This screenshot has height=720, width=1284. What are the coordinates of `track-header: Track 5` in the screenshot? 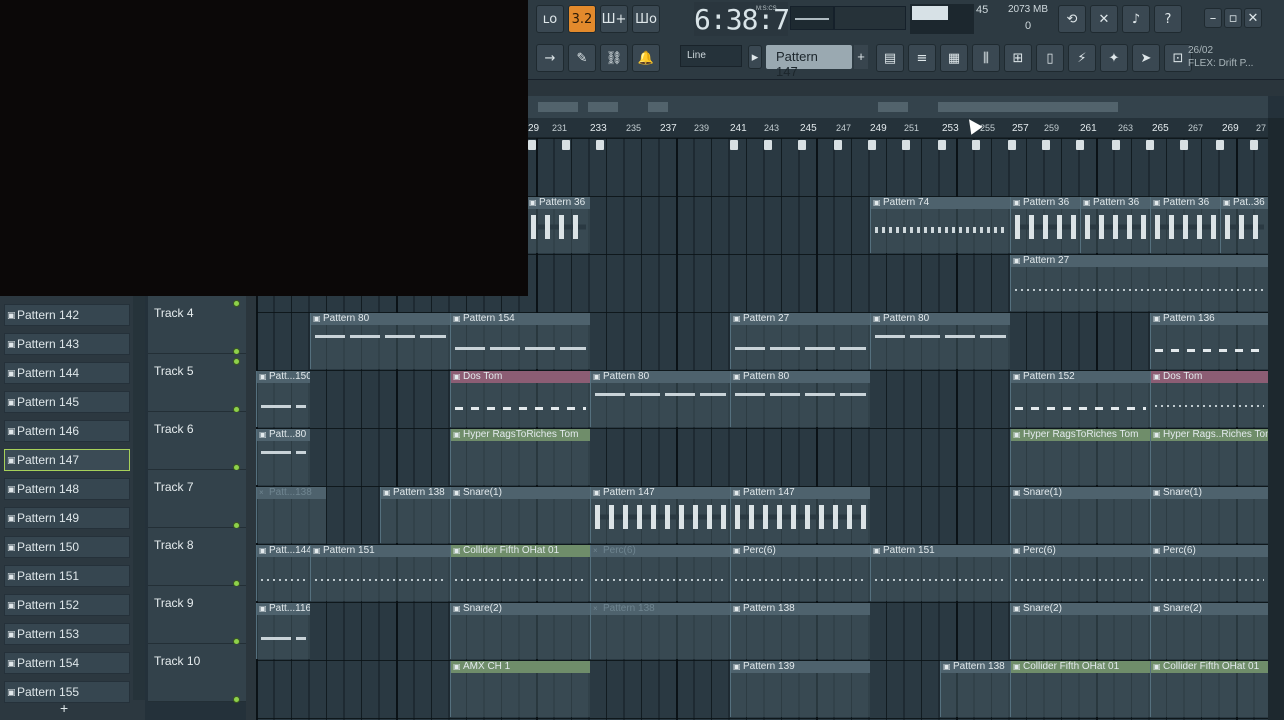 It's located at (197, 383).